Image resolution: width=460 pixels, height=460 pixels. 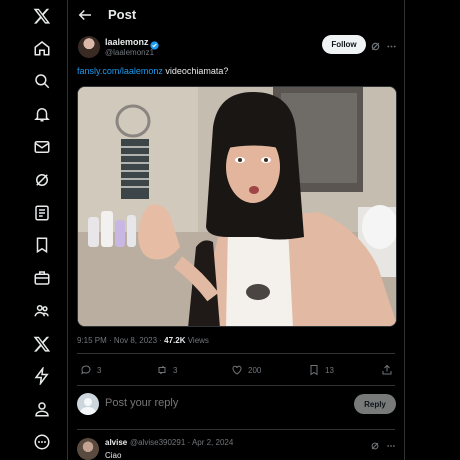 I want to click on comment-text: Ciao, so click(x=113, y=455).